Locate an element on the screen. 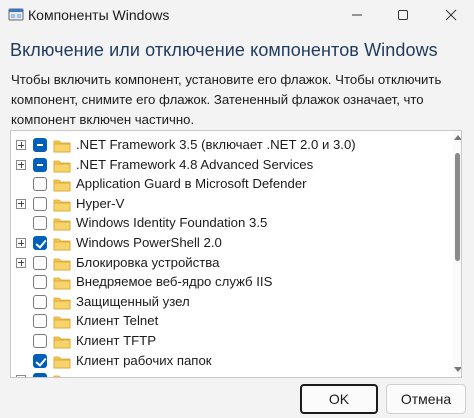 The image size is (474, 418). feature-row: Внедряемое веб-ядро служб IIS is located at coordinates (226, 283).